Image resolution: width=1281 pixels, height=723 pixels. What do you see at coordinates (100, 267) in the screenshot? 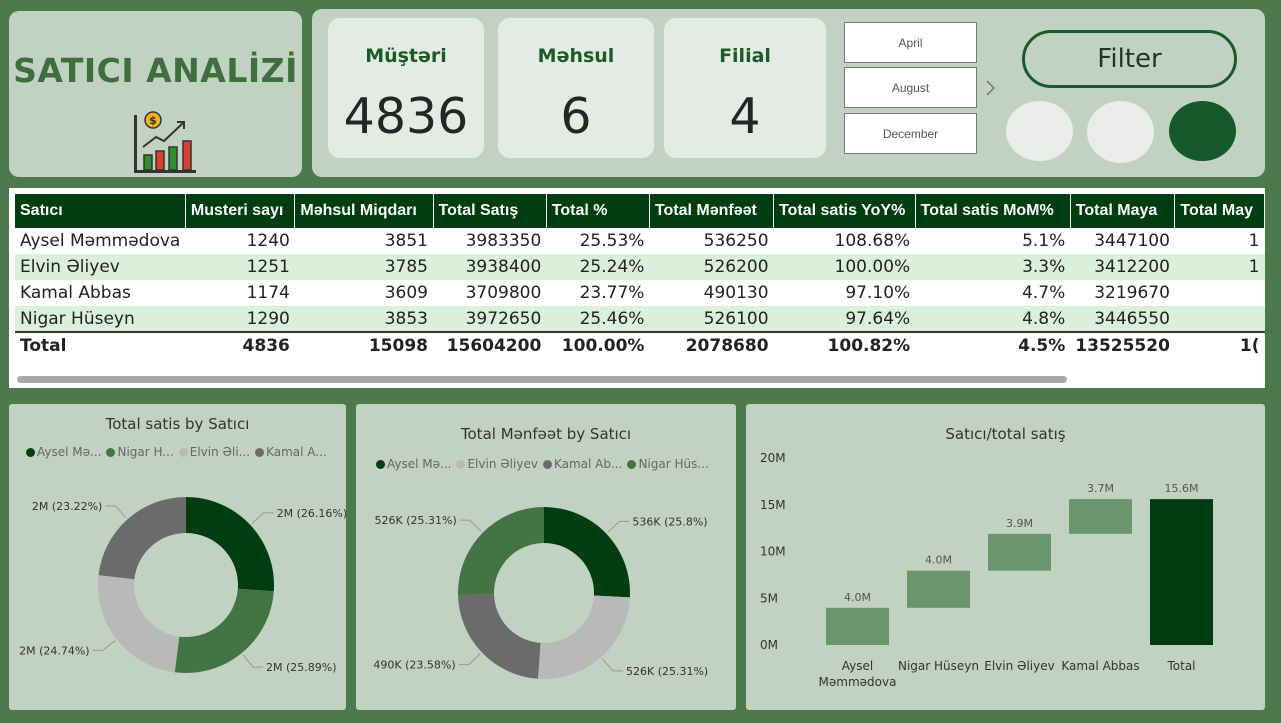
I see `table-cell: Elvin Əliyev` at bounding box center [100, 267].